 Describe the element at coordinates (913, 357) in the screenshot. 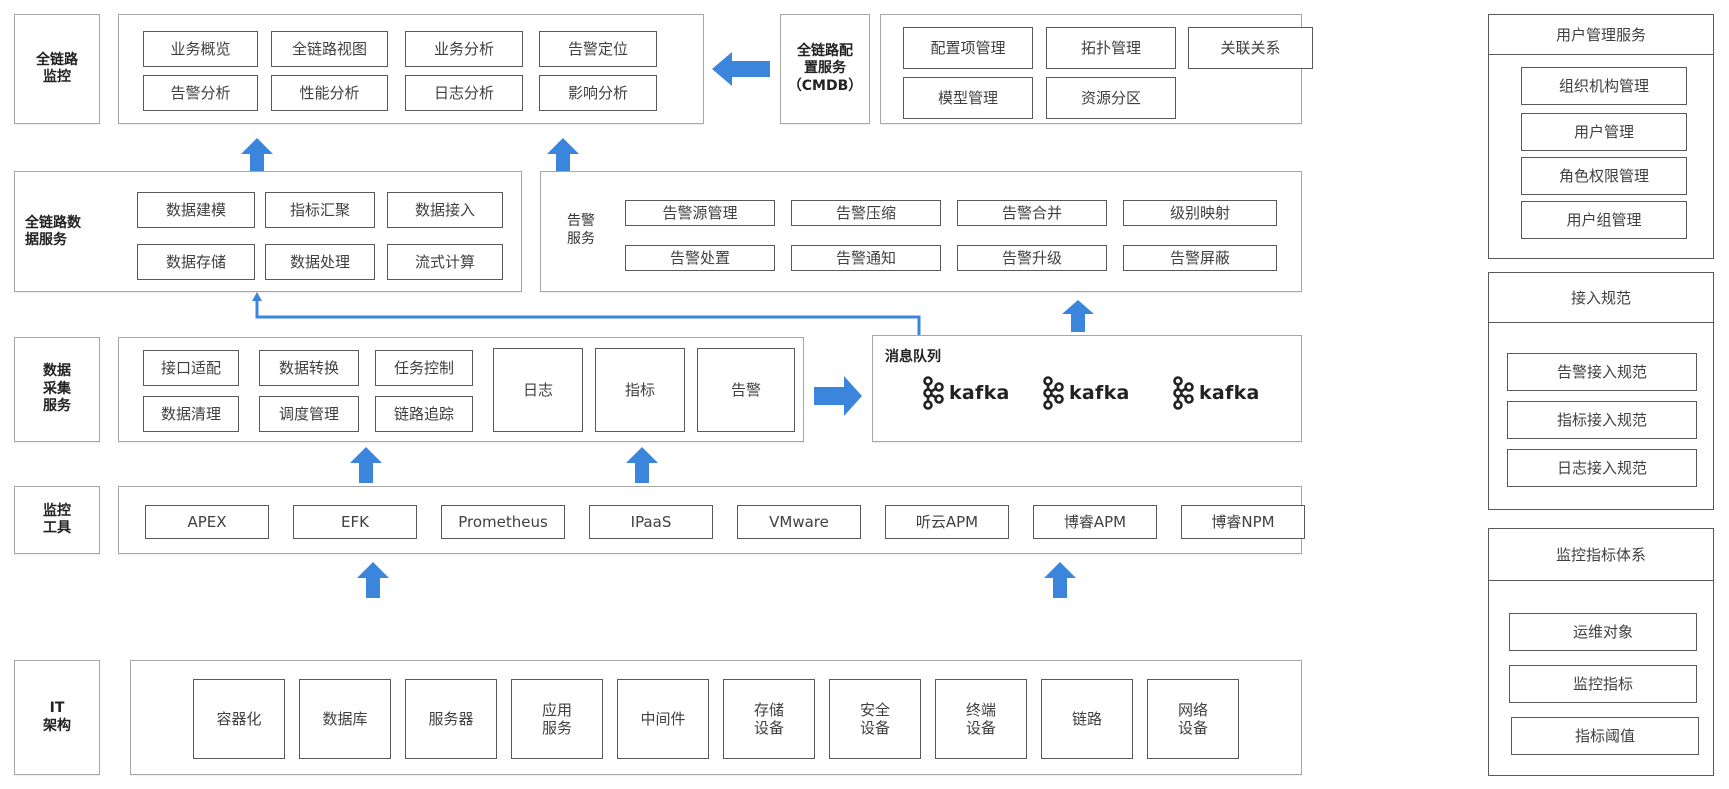

I see `mq-title: 消息队列` at that location.